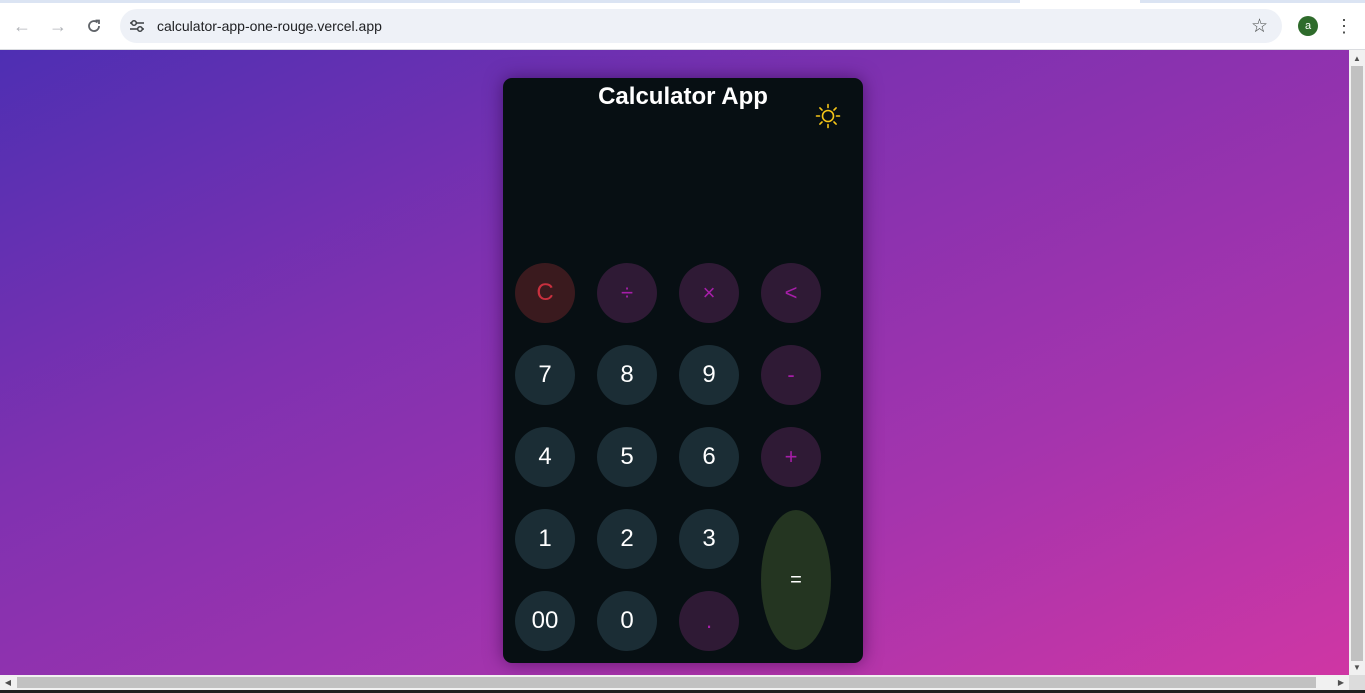  I want to click on address-bar: calculator-app-one-rouge.vercel.app ☆, so click(701, 26).